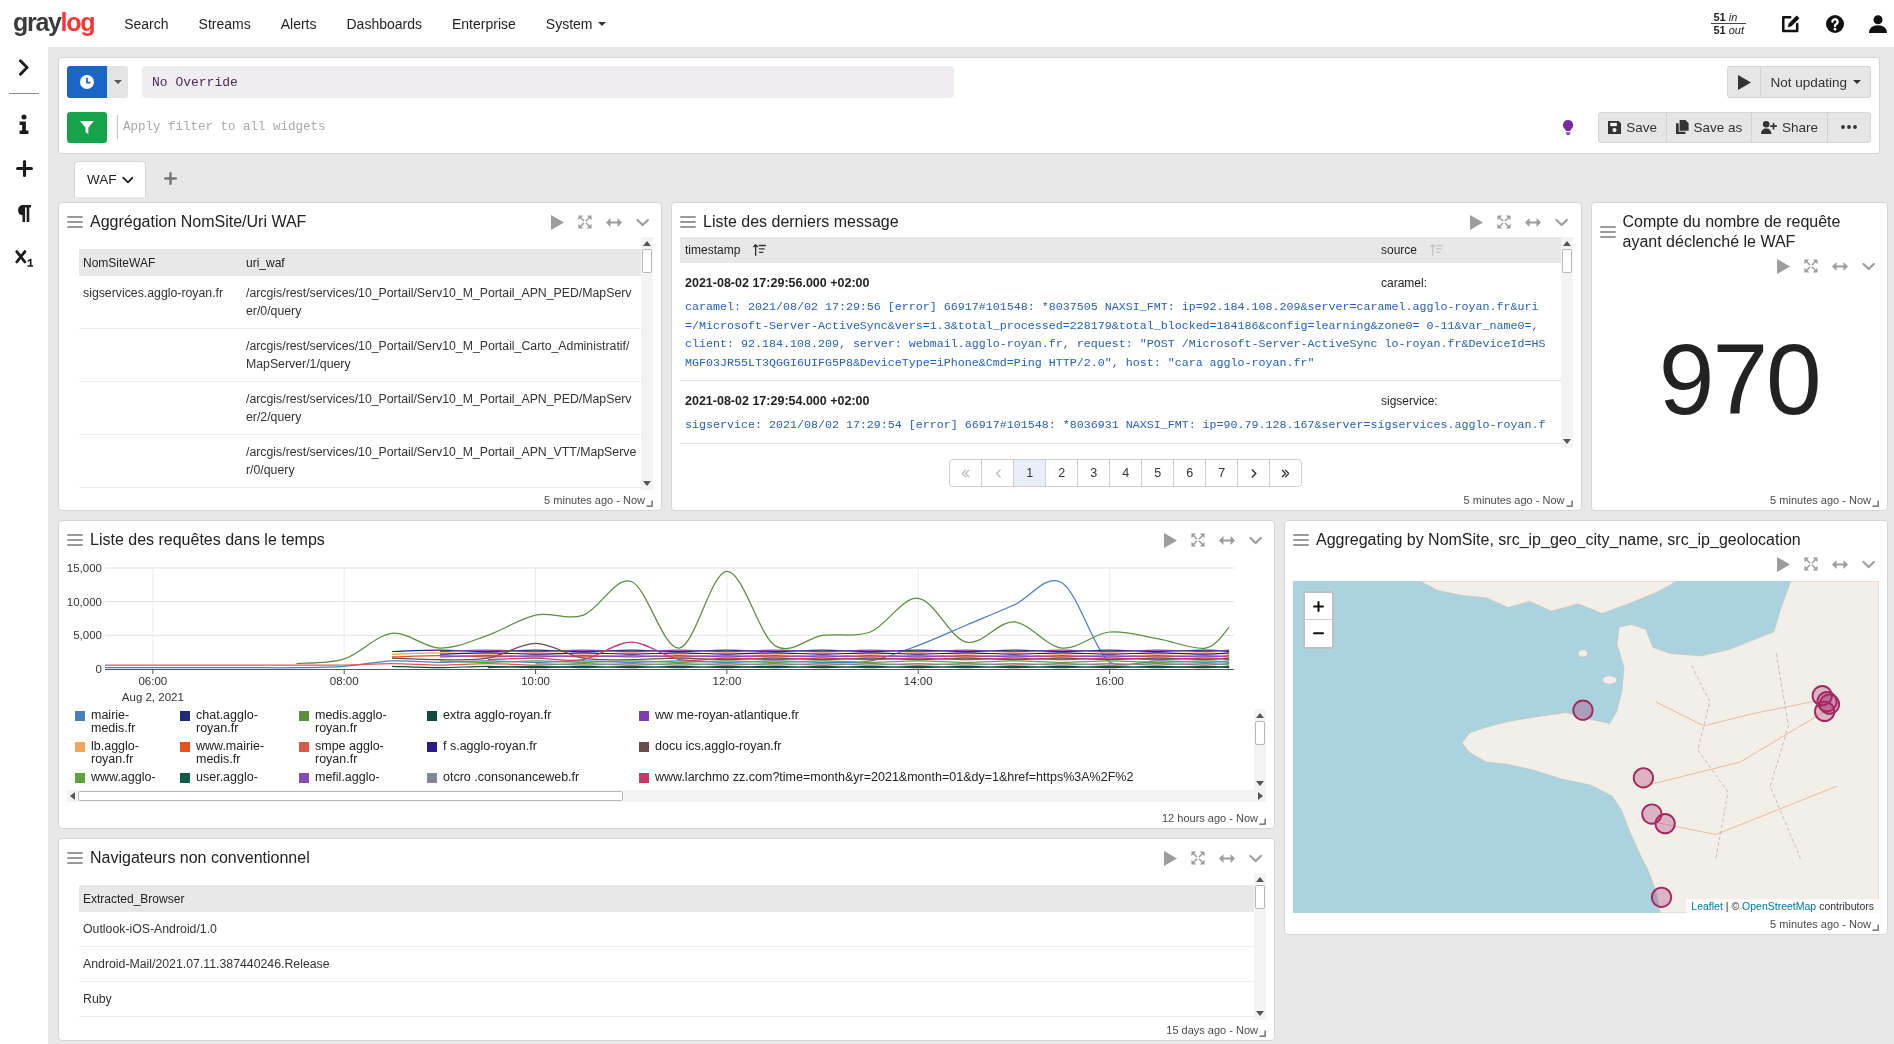 The image size is (1894, 1044). What do you see at coordinates (1210, 818) in the screenshot?
I see `widget-timestamp: 12 hours ago - Now` at bounding box center [1210, 818].